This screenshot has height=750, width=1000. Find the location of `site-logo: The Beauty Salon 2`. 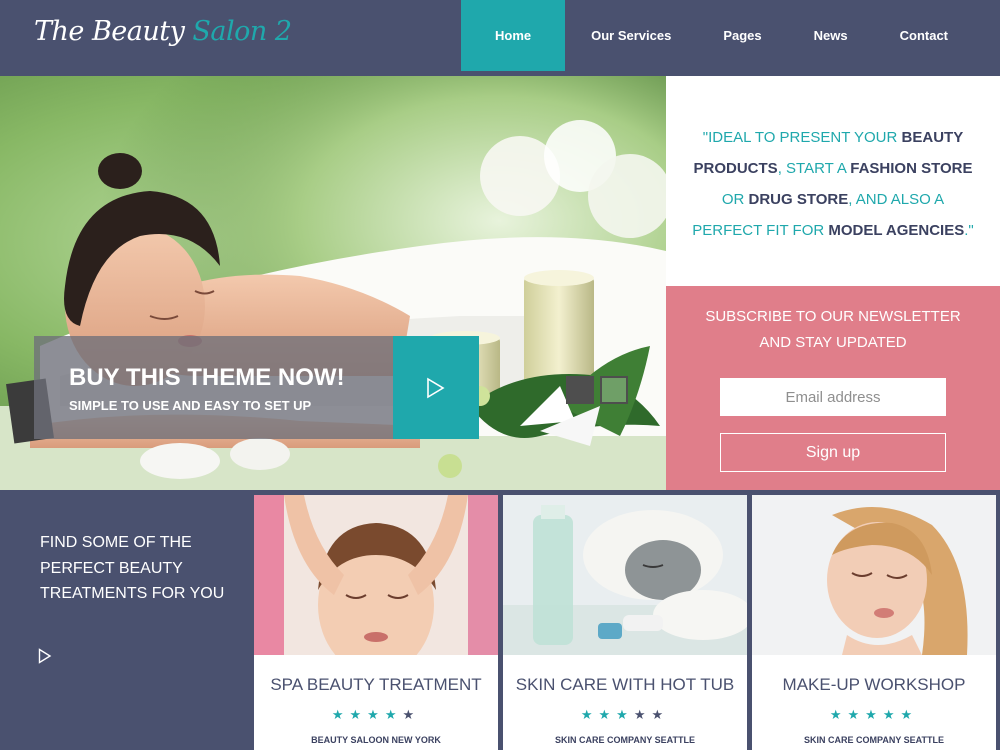

site-logo: The Beauty Salon 2 is located at coordinates (163, 39).